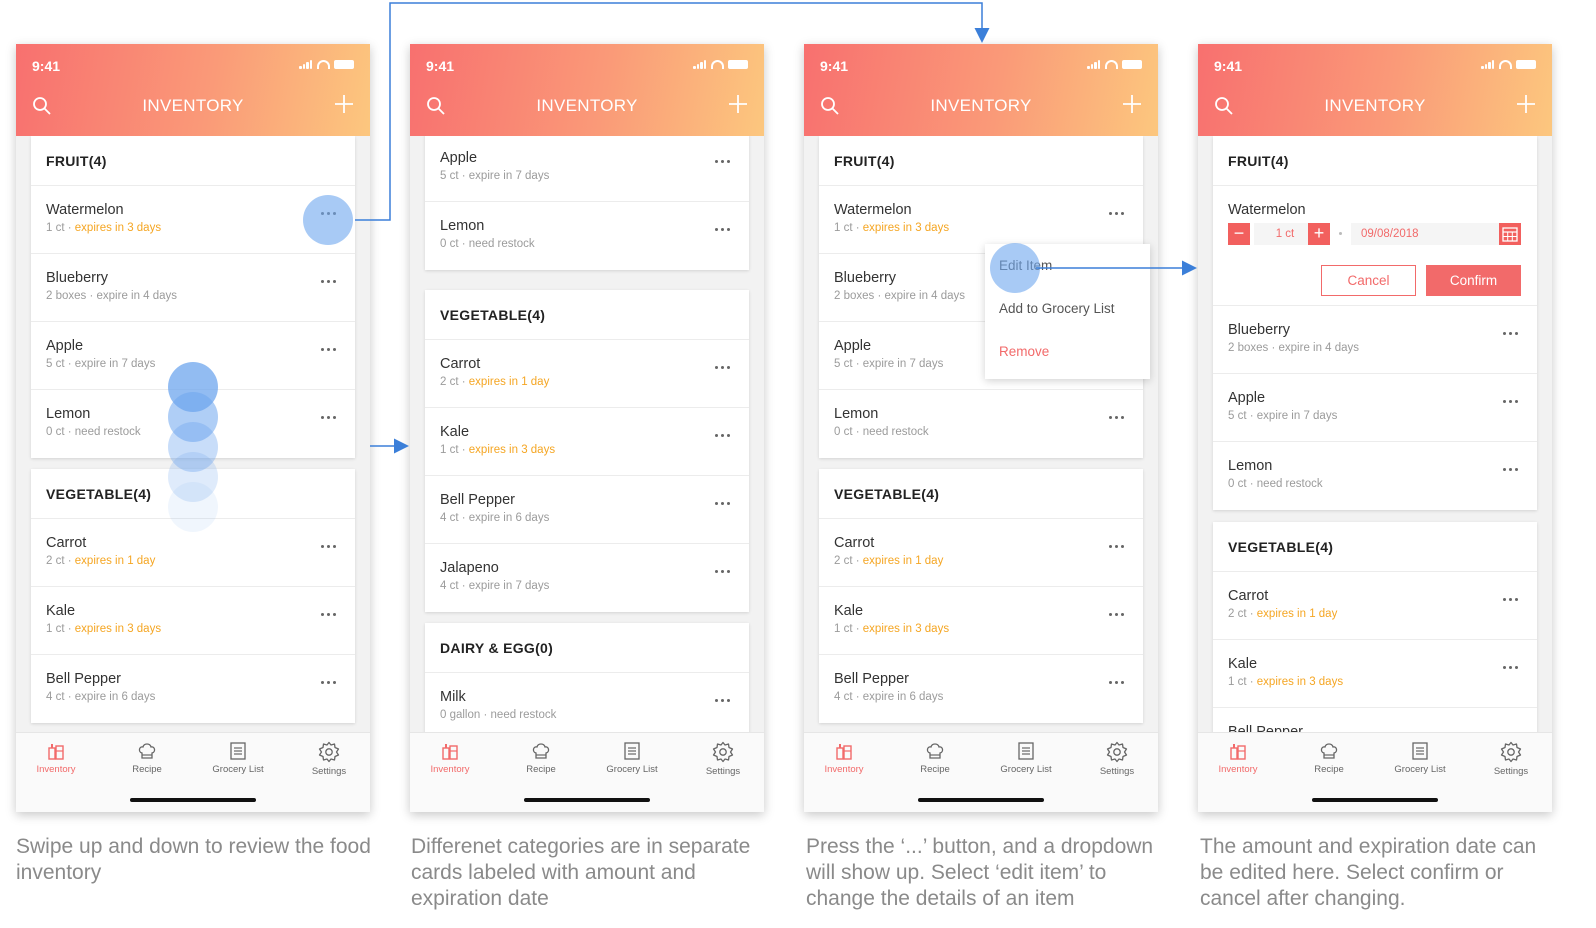  What do you see at coordinates (1247, 398) in the screenshot?
I see `item-name: Apple` at bounding box center [1247, 398].